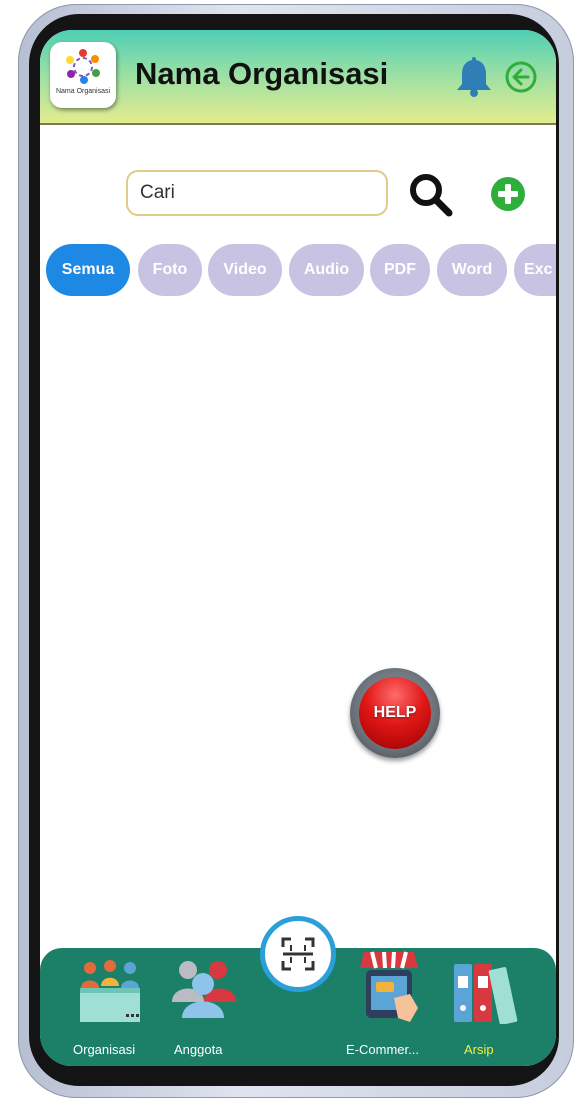 The image size is (579, 1101). I want to click on page-title: Nama Organisasi, so click(262, 73).